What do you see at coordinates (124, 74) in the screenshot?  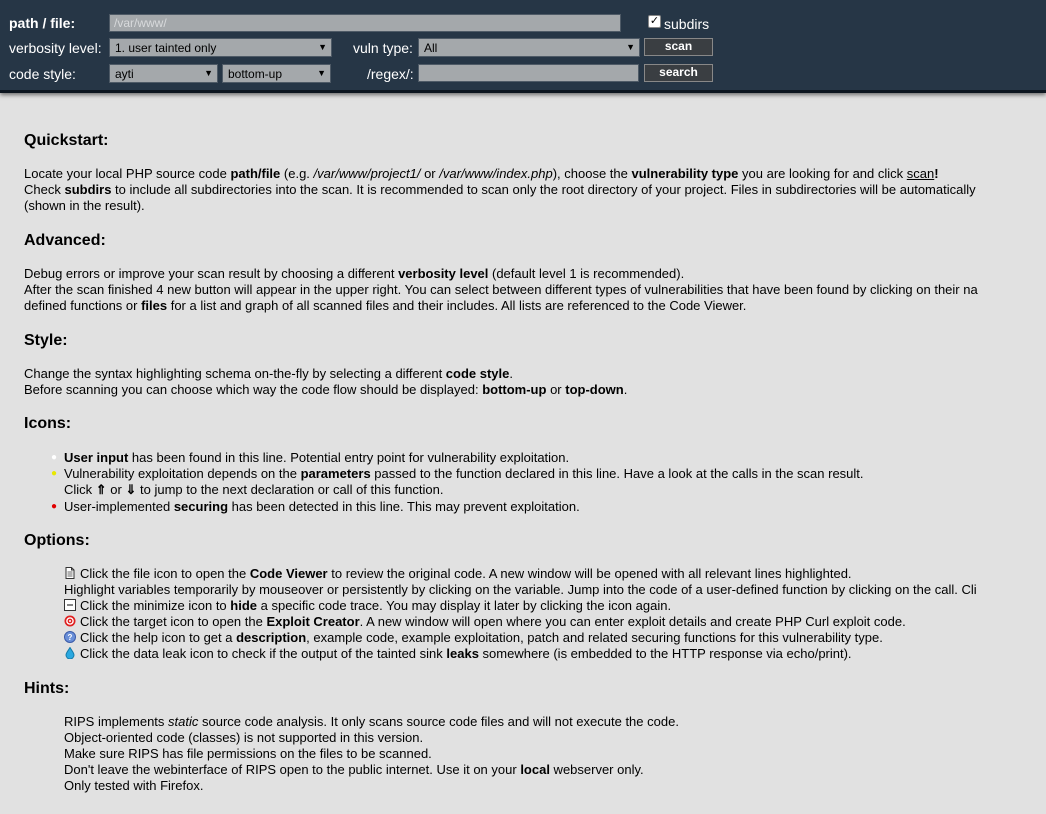 I see `code-style-value: ayti` at bounding box center [124, 74].